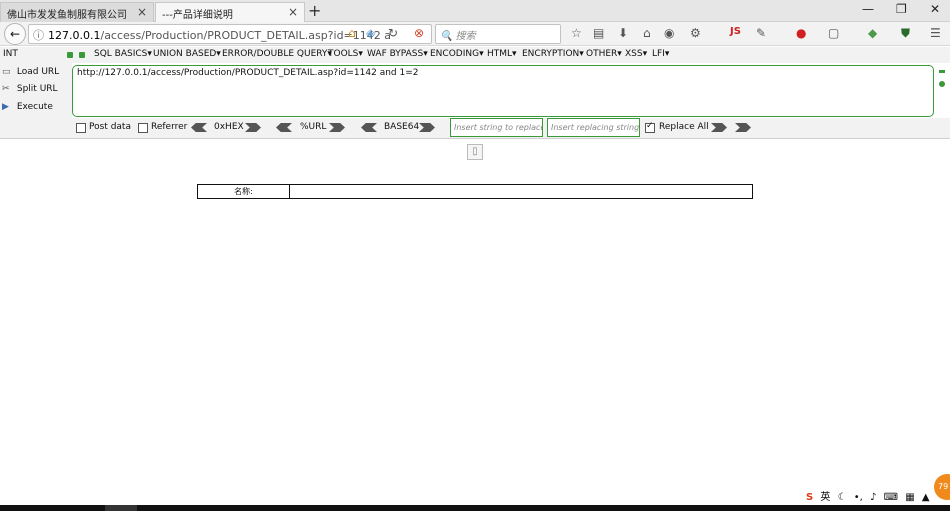 The width and height of the screenshot is (950, 511). What do you see at coordinates (465, 36) in the screenshot?
I see `search-placeholder: 搜索` at bounding box center [465, 36].